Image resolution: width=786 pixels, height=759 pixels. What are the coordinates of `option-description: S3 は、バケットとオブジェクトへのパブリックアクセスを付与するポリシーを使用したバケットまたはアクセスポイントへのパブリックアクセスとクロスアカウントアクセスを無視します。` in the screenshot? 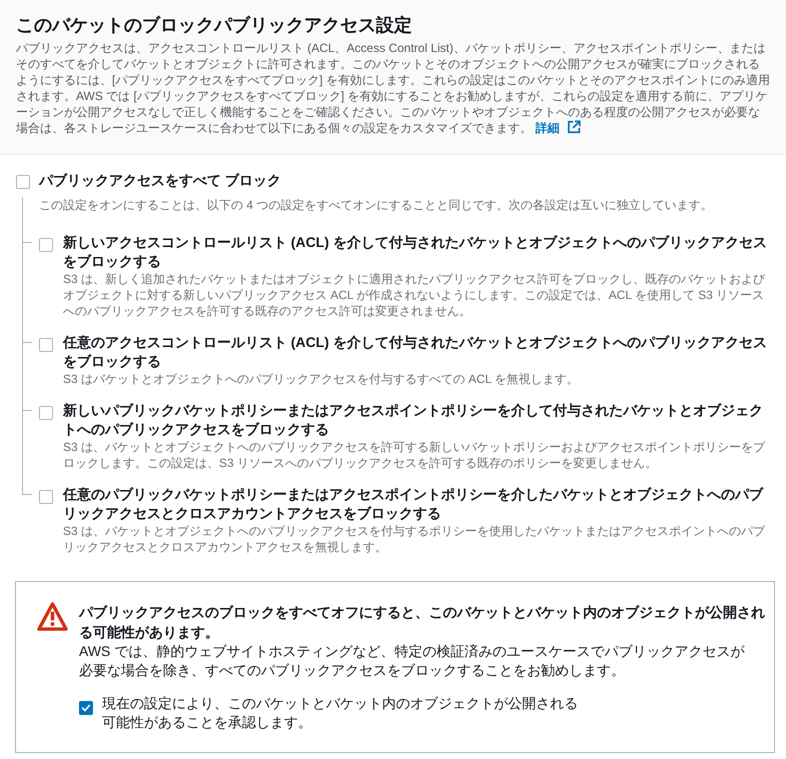 It's located at (414, 539).